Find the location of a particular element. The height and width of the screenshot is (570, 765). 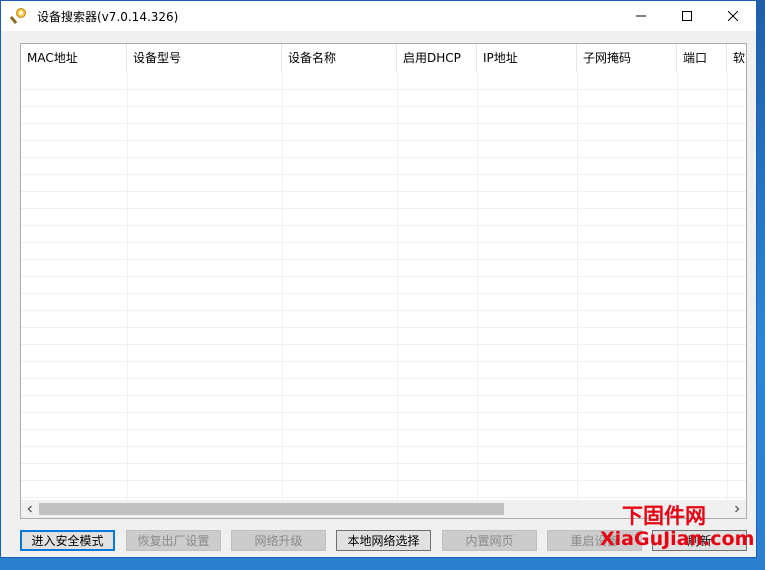

title-bar: 设备搜索器(v7.0.14.326) is located at coordinates (378, 16).